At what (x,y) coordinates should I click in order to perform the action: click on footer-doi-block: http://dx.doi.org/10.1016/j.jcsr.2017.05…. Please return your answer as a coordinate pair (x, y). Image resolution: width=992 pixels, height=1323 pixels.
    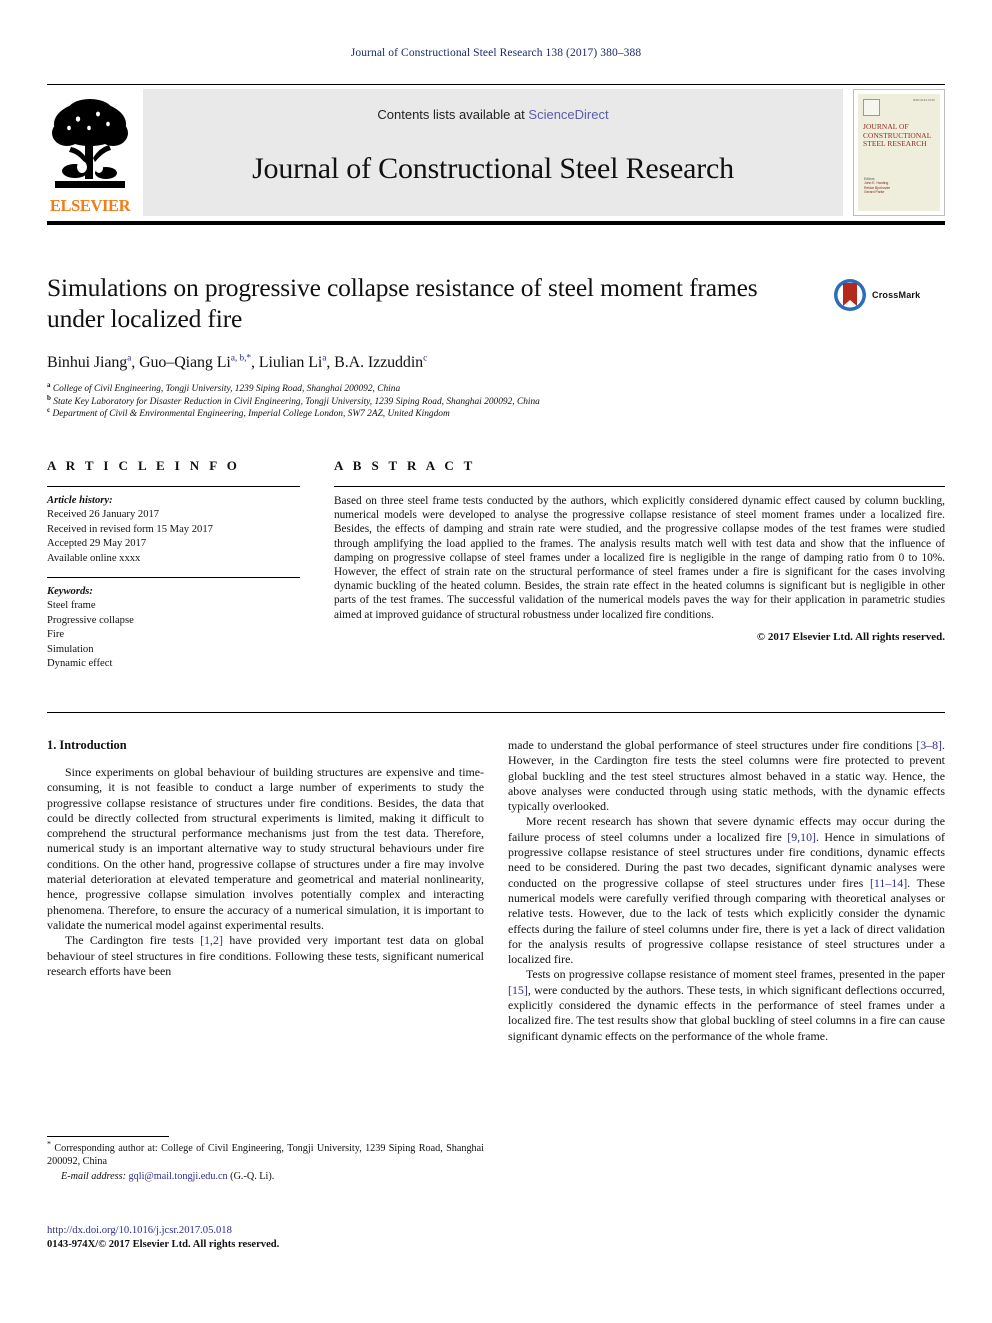
    Looking at the image, I should click on (265, 1238).